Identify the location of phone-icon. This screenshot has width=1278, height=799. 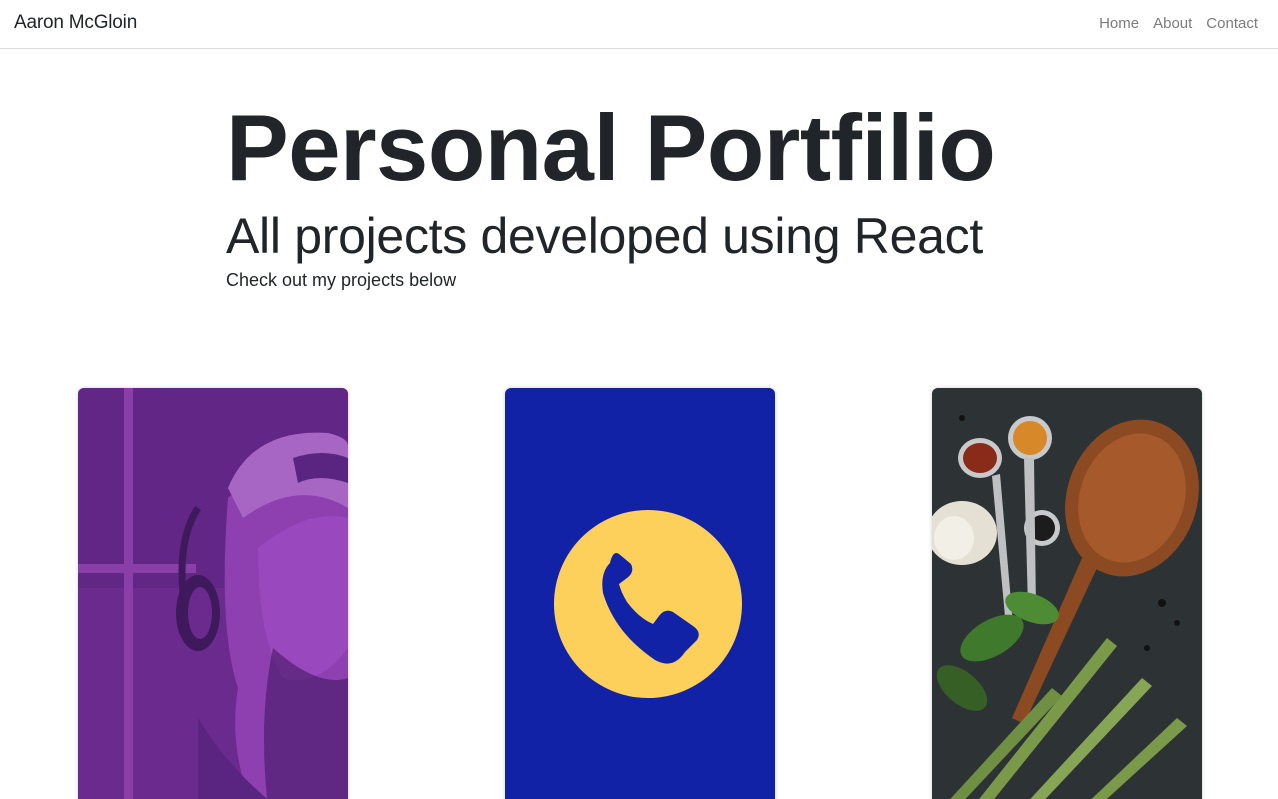
(640, 593).